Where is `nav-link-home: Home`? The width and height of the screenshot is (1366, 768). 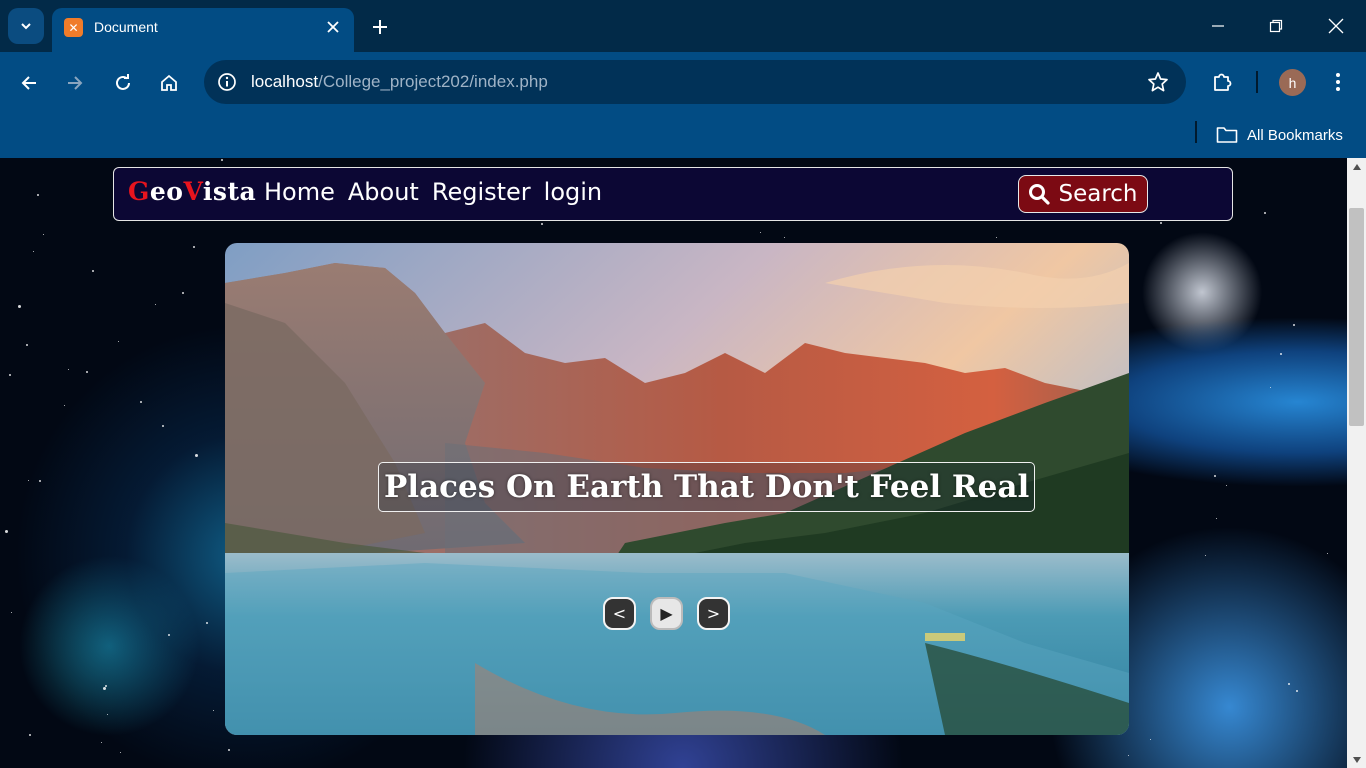 nav-link-home: Home is located at coordinates (299, 192).